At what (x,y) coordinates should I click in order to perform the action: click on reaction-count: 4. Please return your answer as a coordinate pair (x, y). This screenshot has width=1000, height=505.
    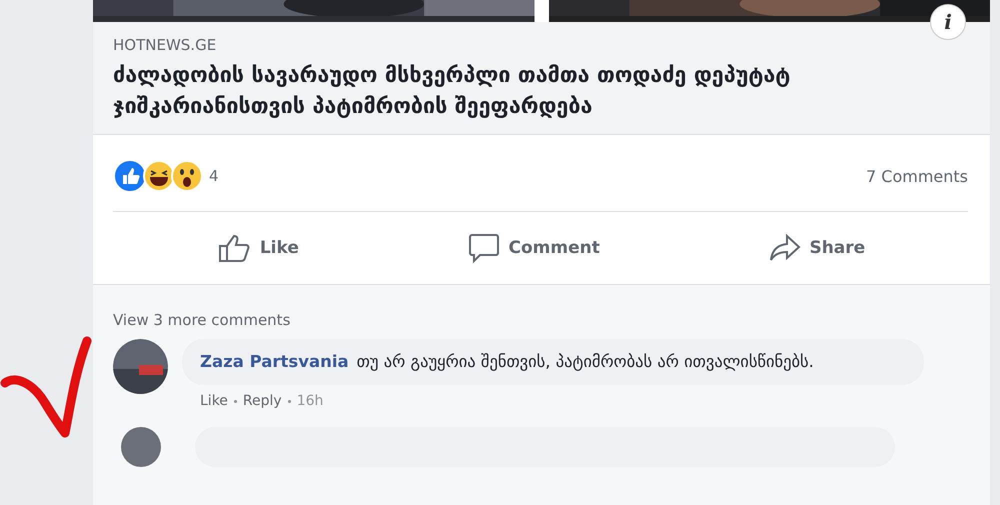
    Looking at the image, I should click on (214, 176).